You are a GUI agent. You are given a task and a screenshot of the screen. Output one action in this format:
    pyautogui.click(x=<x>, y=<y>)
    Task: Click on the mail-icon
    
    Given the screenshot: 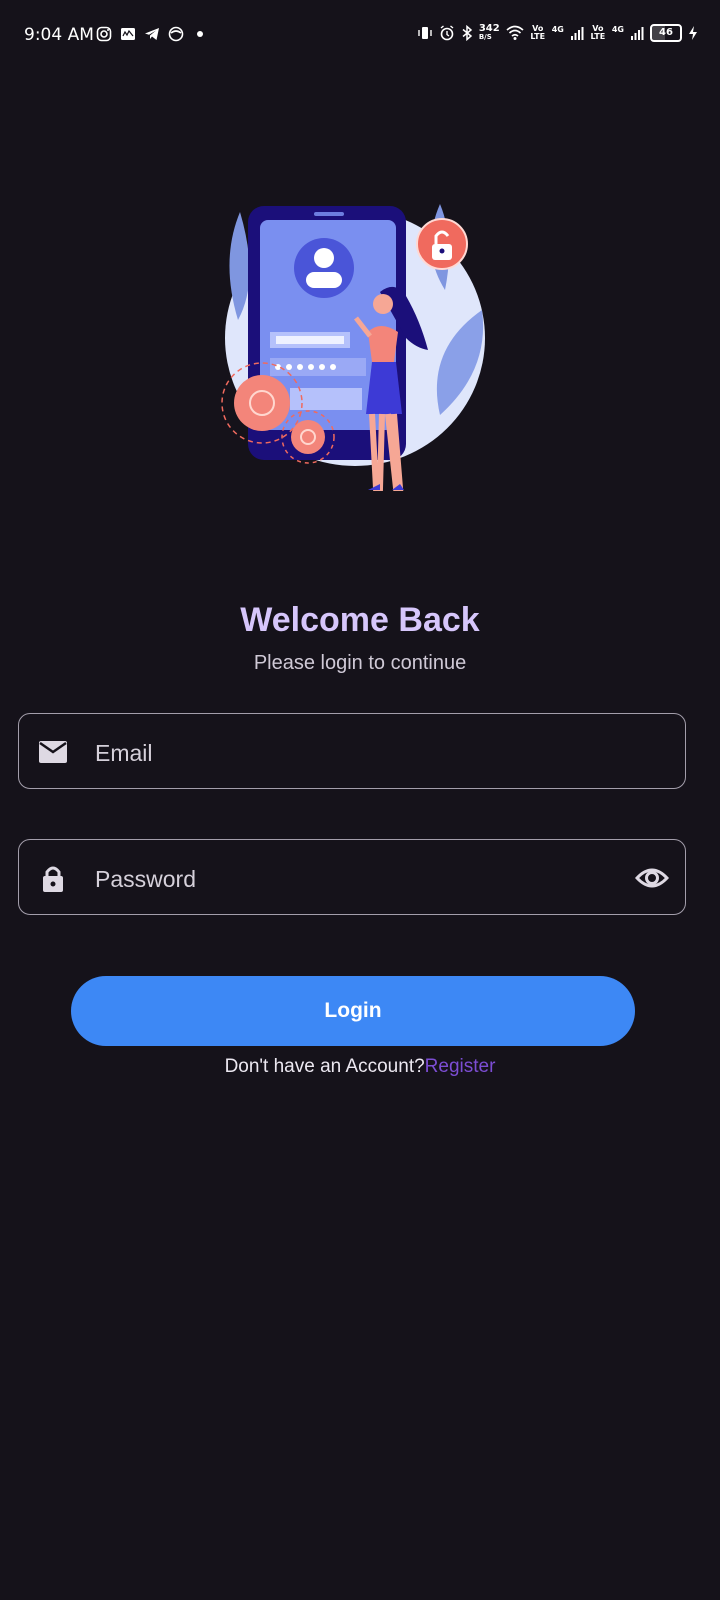 What is the action you would take?
    pyautogui.click(x=53, y=752)
    